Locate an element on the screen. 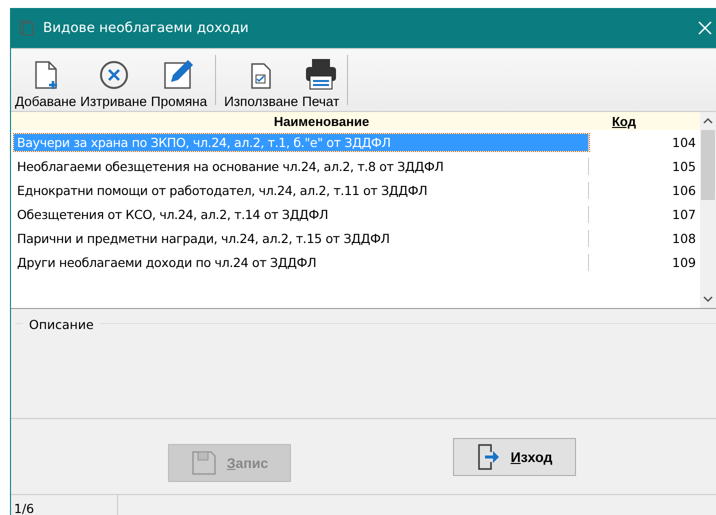  table-row: Парични и предметни награди, чл.24, ал.2, т.15 от ЗДДФЛ is located at coordinates (301, 238).